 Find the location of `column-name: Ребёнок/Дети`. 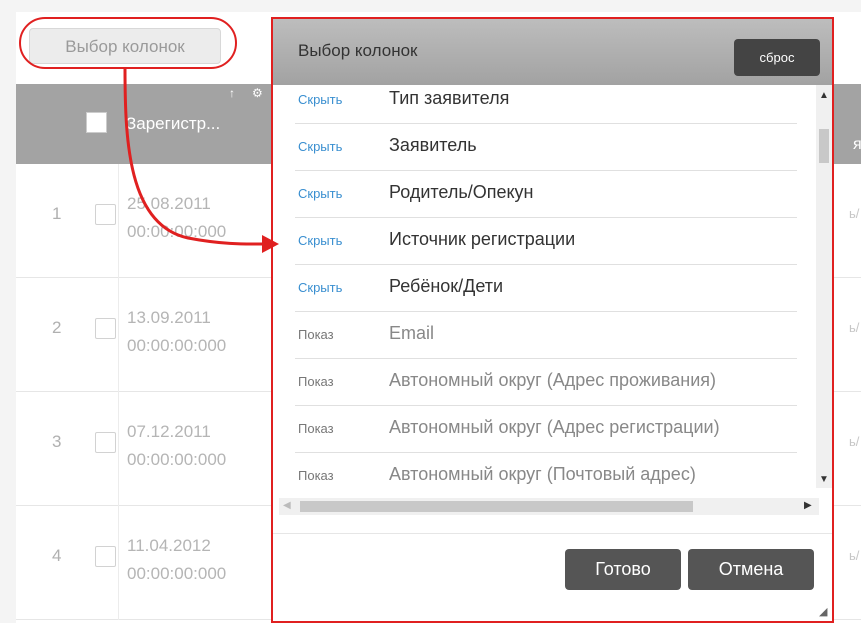

column-name: Ребёнок/Дети is located at coordinates (446, 286).